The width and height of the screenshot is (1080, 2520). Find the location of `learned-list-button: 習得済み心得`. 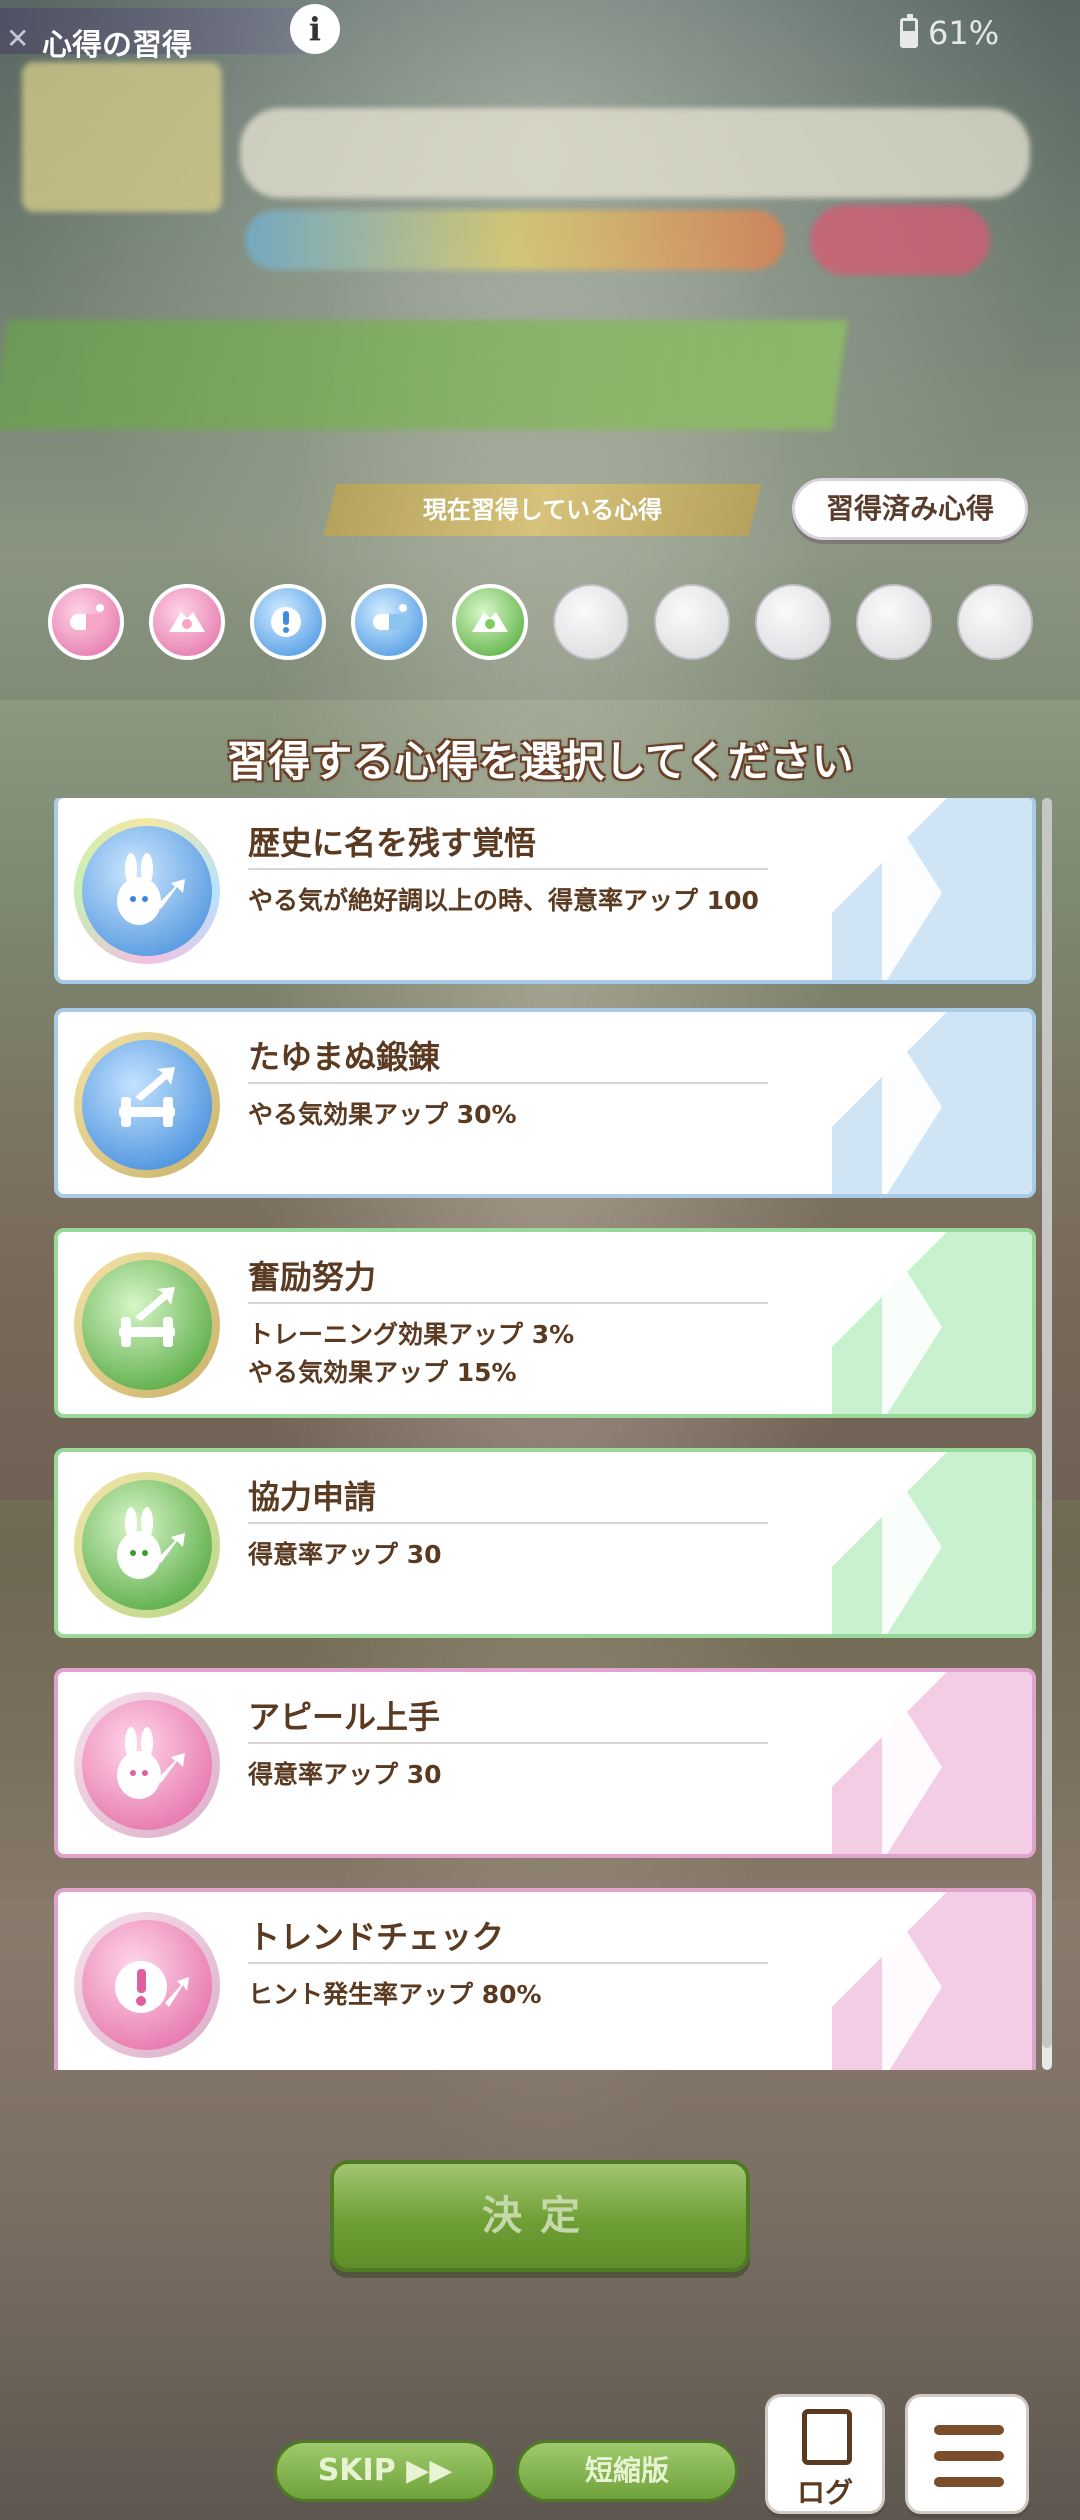

learned-list-button: 習得済み心得 is located at coordinates (910, 509).